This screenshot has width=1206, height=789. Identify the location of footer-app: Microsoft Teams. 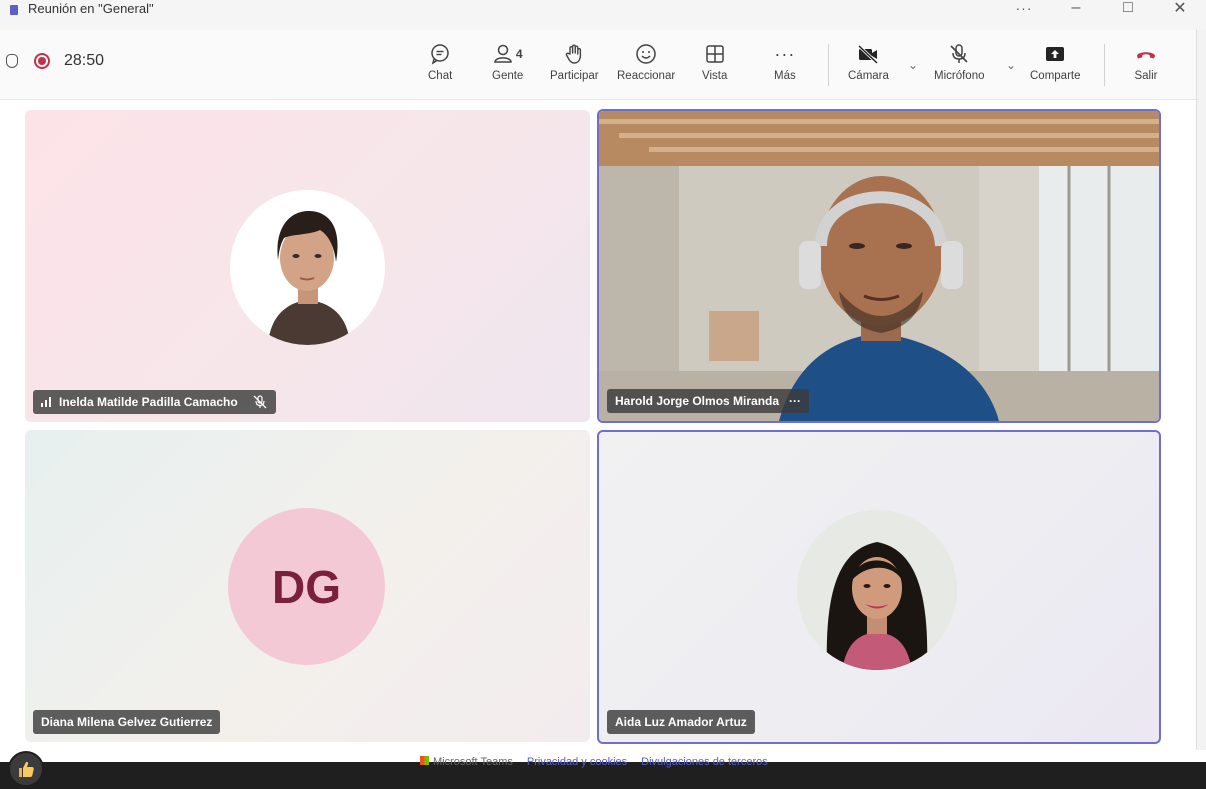
(466, 762).